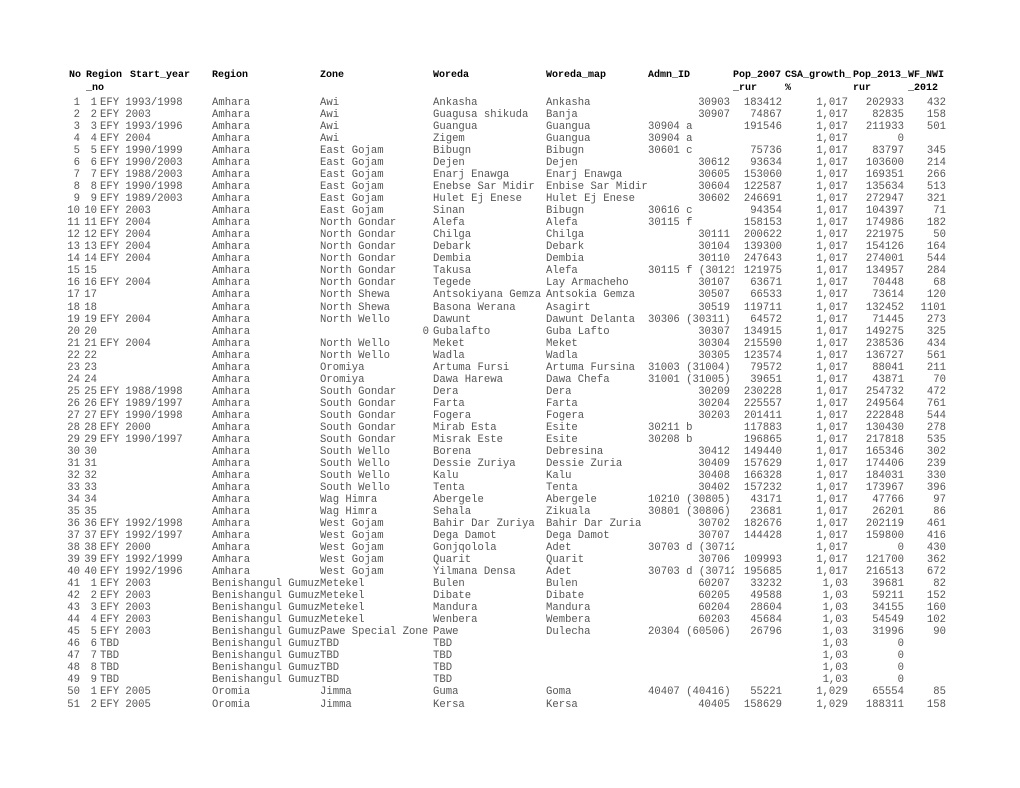  Describe the element at coordinates (358, 271) in the screenshot. I see `cell-zone: North Gondar` at that location.